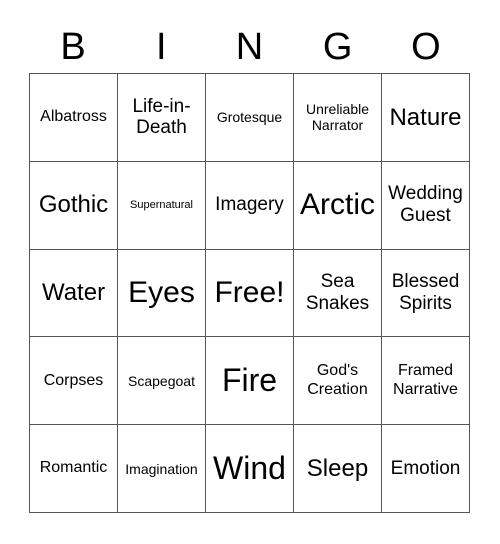 This screenshot has width=500, height=544. What do you see at coordinates (338, 381) in the screenshot?
I see `bingo-cell: God's Creation` at bounding box center [338, 381].